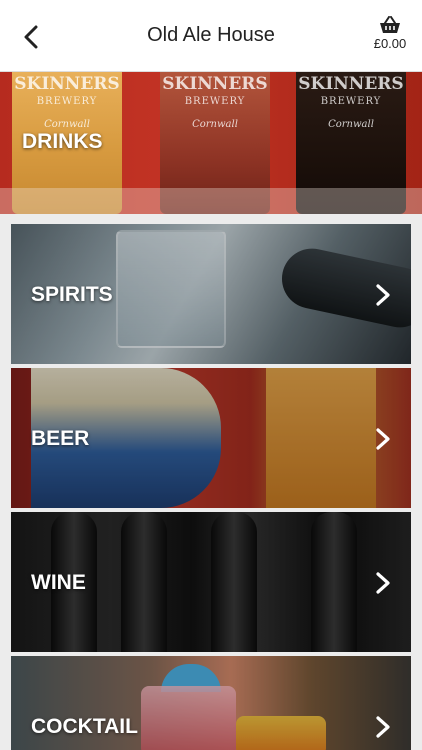 This screenshot has width=422, height=750. Describe the element at coordinates (390, 33) in the screenshot. I see `basket-button: £0.00` at that location.